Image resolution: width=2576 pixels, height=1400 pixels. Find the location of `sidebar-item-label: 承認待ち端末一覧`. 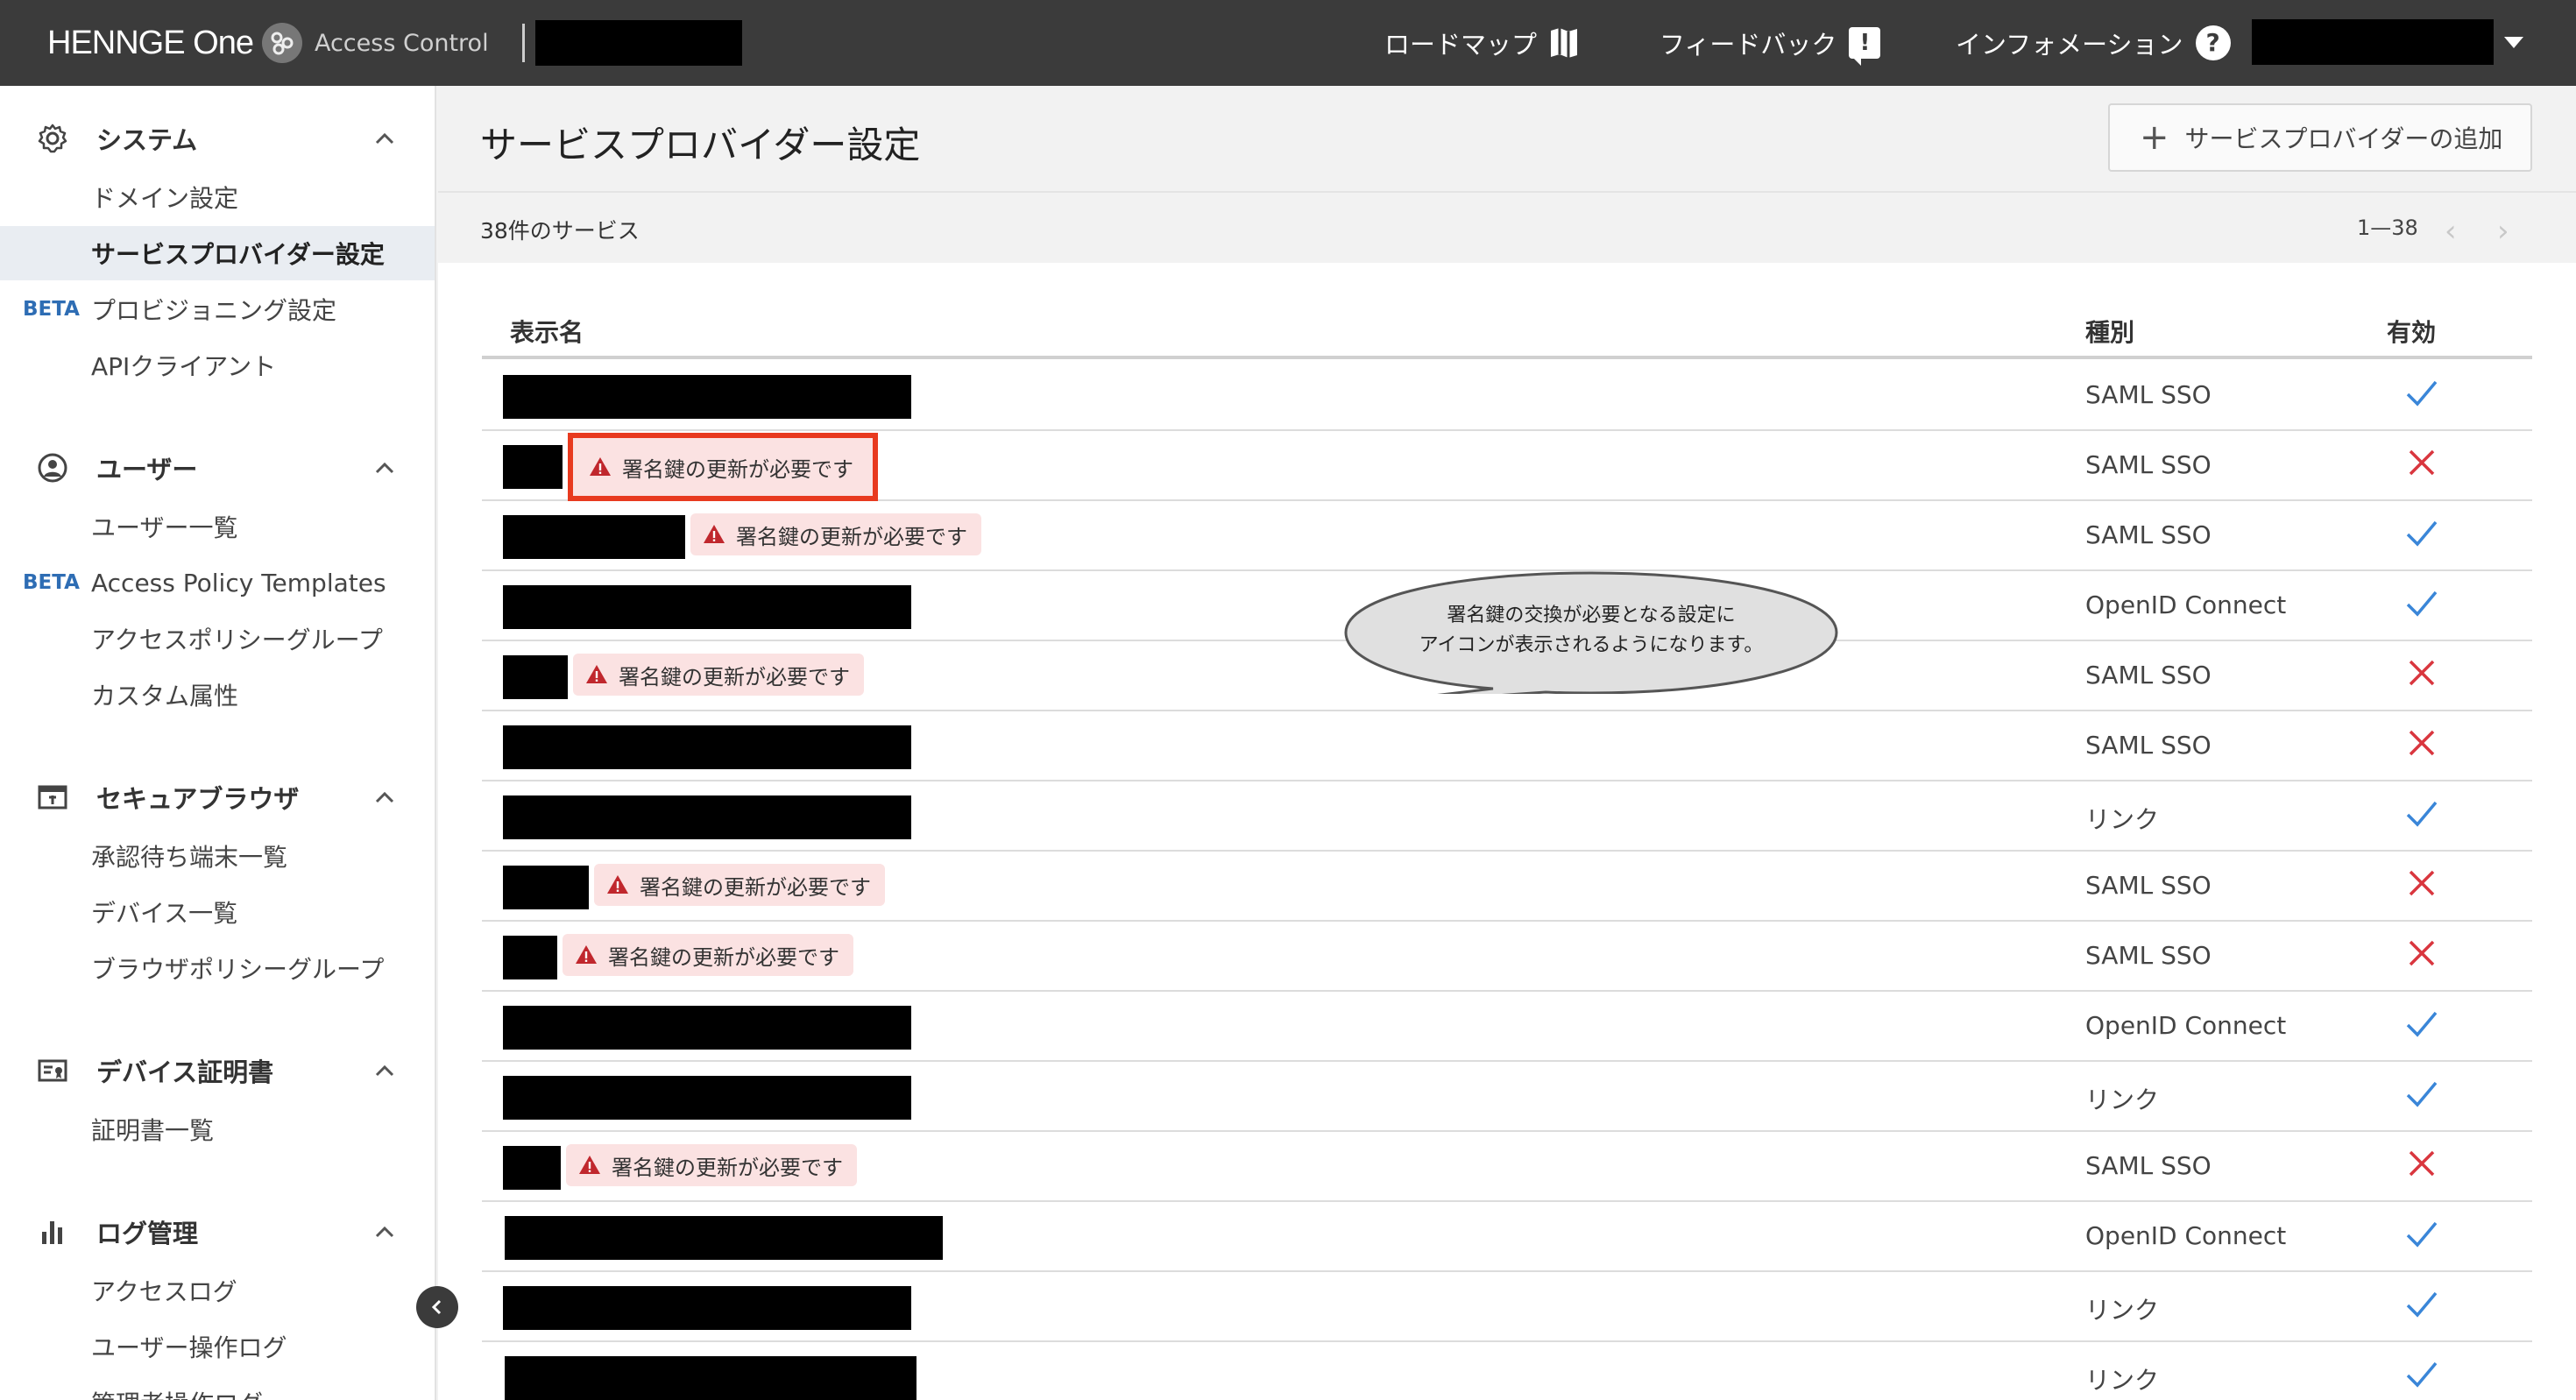

sidebar-item-label: 承認待ち端末一覧 is located at coordinates (189, 857).